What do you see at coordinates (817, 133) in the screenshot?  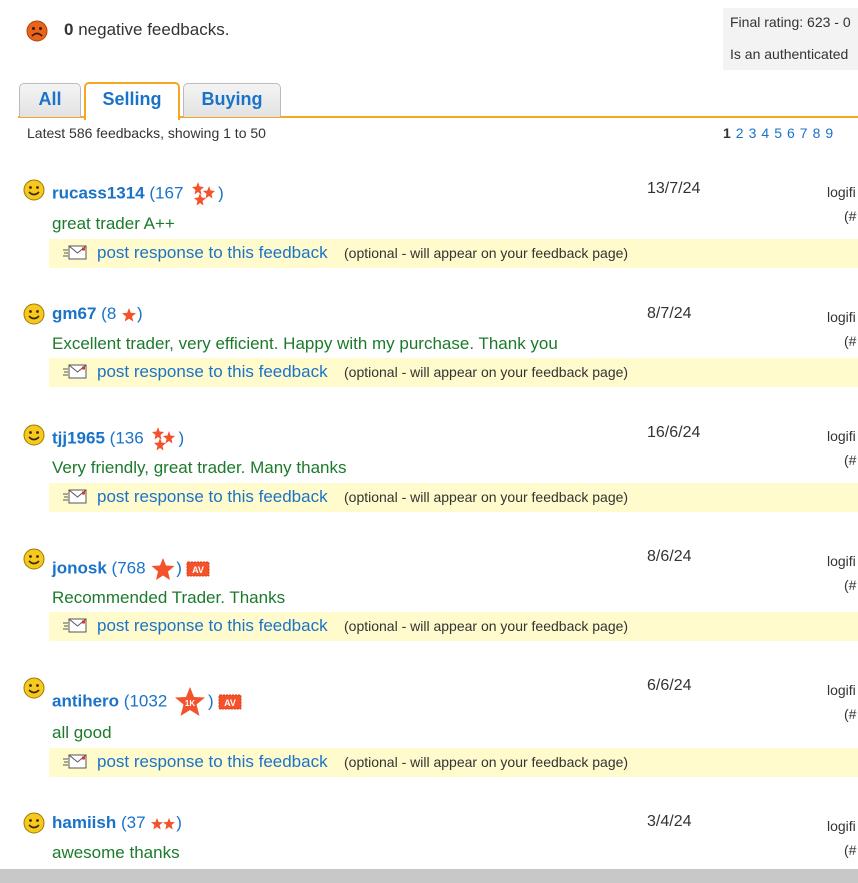 I see `page-8: 8` at bounding box center [817, 133].